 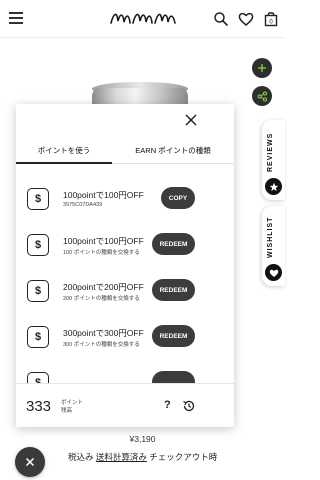 I want to click on share-button, so click(x=262, y=96).